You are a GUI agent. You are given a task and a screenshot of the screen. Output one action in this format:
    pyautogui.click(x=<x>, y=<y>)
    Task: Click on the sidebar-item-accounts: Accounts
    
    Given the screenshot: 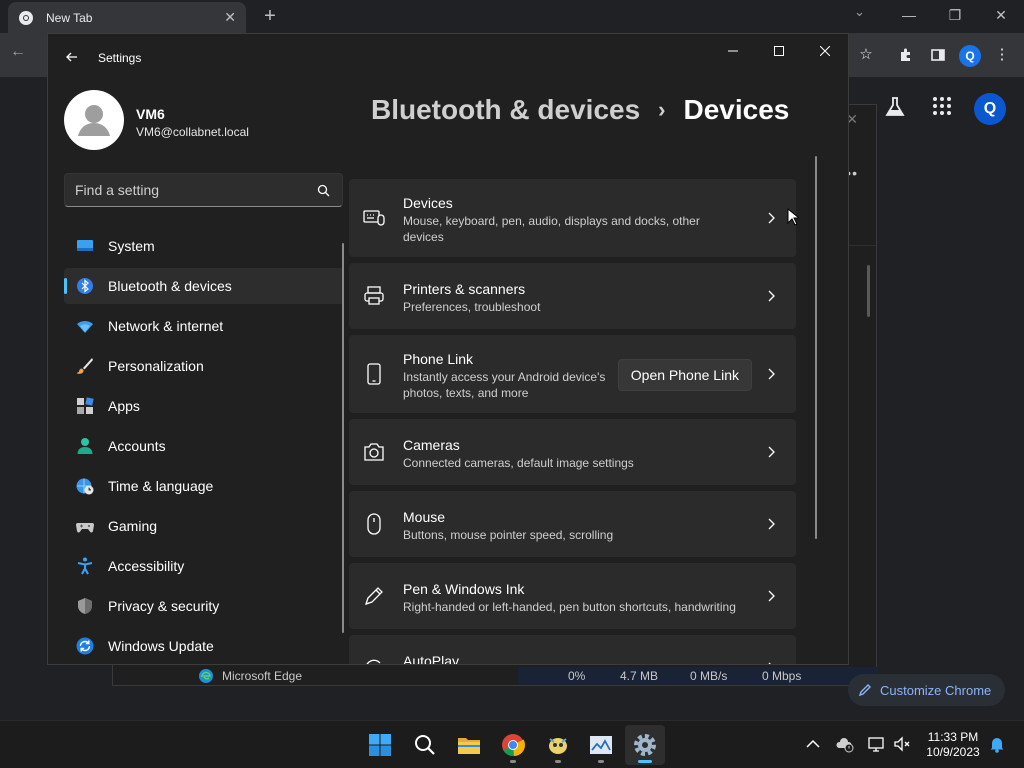 What is the action you would take?
    pyautogui.click(x=204, y=446)
    